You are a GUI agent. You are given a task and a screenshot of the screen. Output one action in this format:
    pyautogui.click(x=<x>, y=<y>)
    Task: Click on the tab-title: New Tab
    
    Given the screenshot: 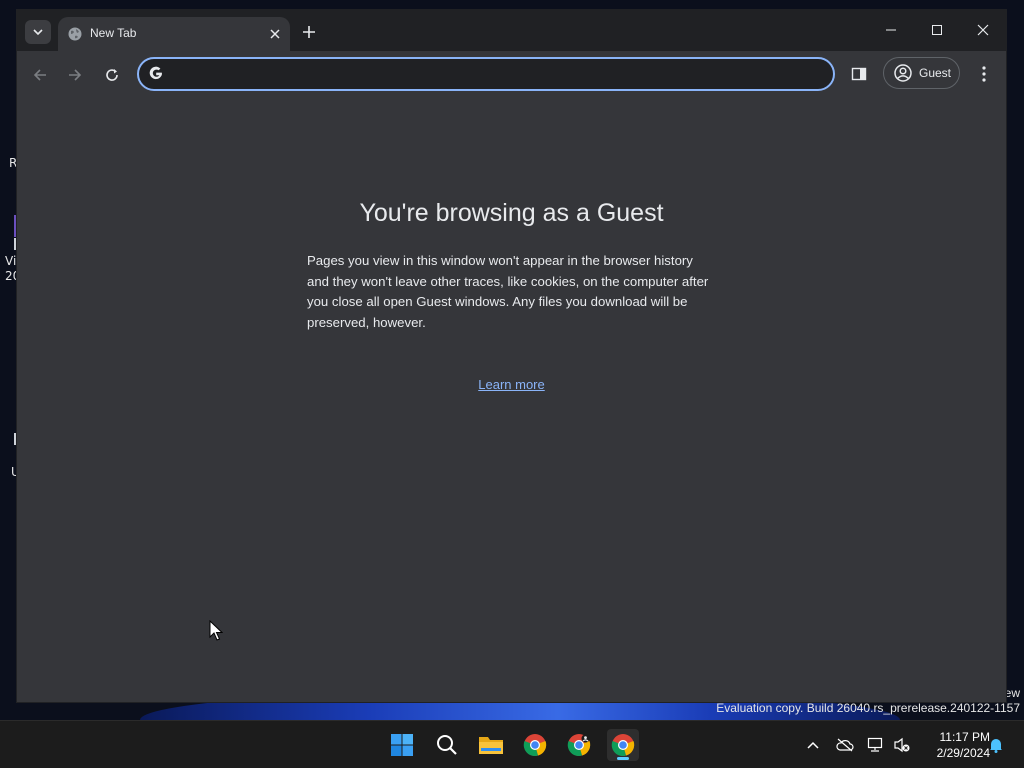 What is the action you would take?
    pyautogui.click(x=113, y=33)
    